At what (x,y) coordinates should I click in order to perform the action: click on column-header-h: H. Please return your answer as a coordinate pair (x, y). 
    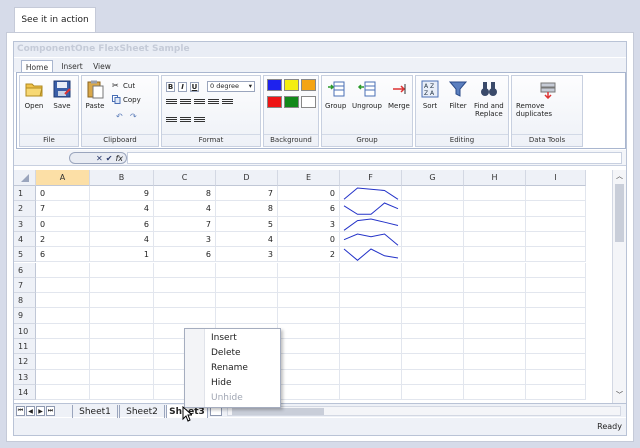
    Looking at the image, I should click on (495, 178).